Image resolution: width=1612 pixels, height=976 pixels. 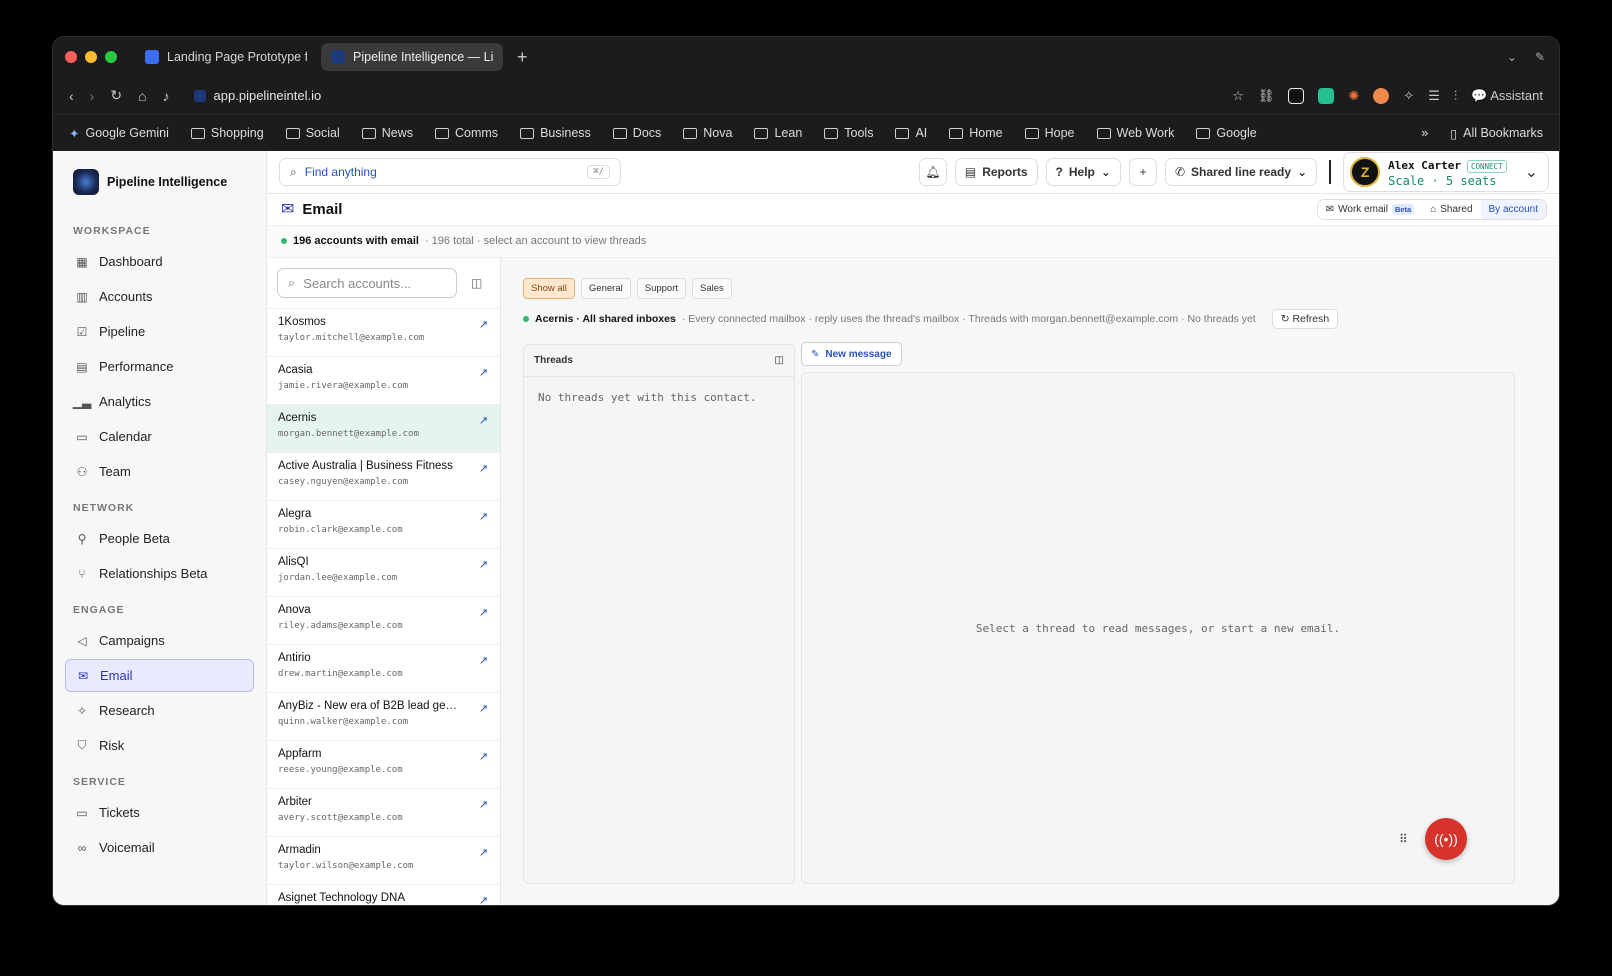 What do you see at coordinates (159, 710) in the screenshot?
I see `sidebar-item-research: ✧ Research` at bounding box center [159, 710].